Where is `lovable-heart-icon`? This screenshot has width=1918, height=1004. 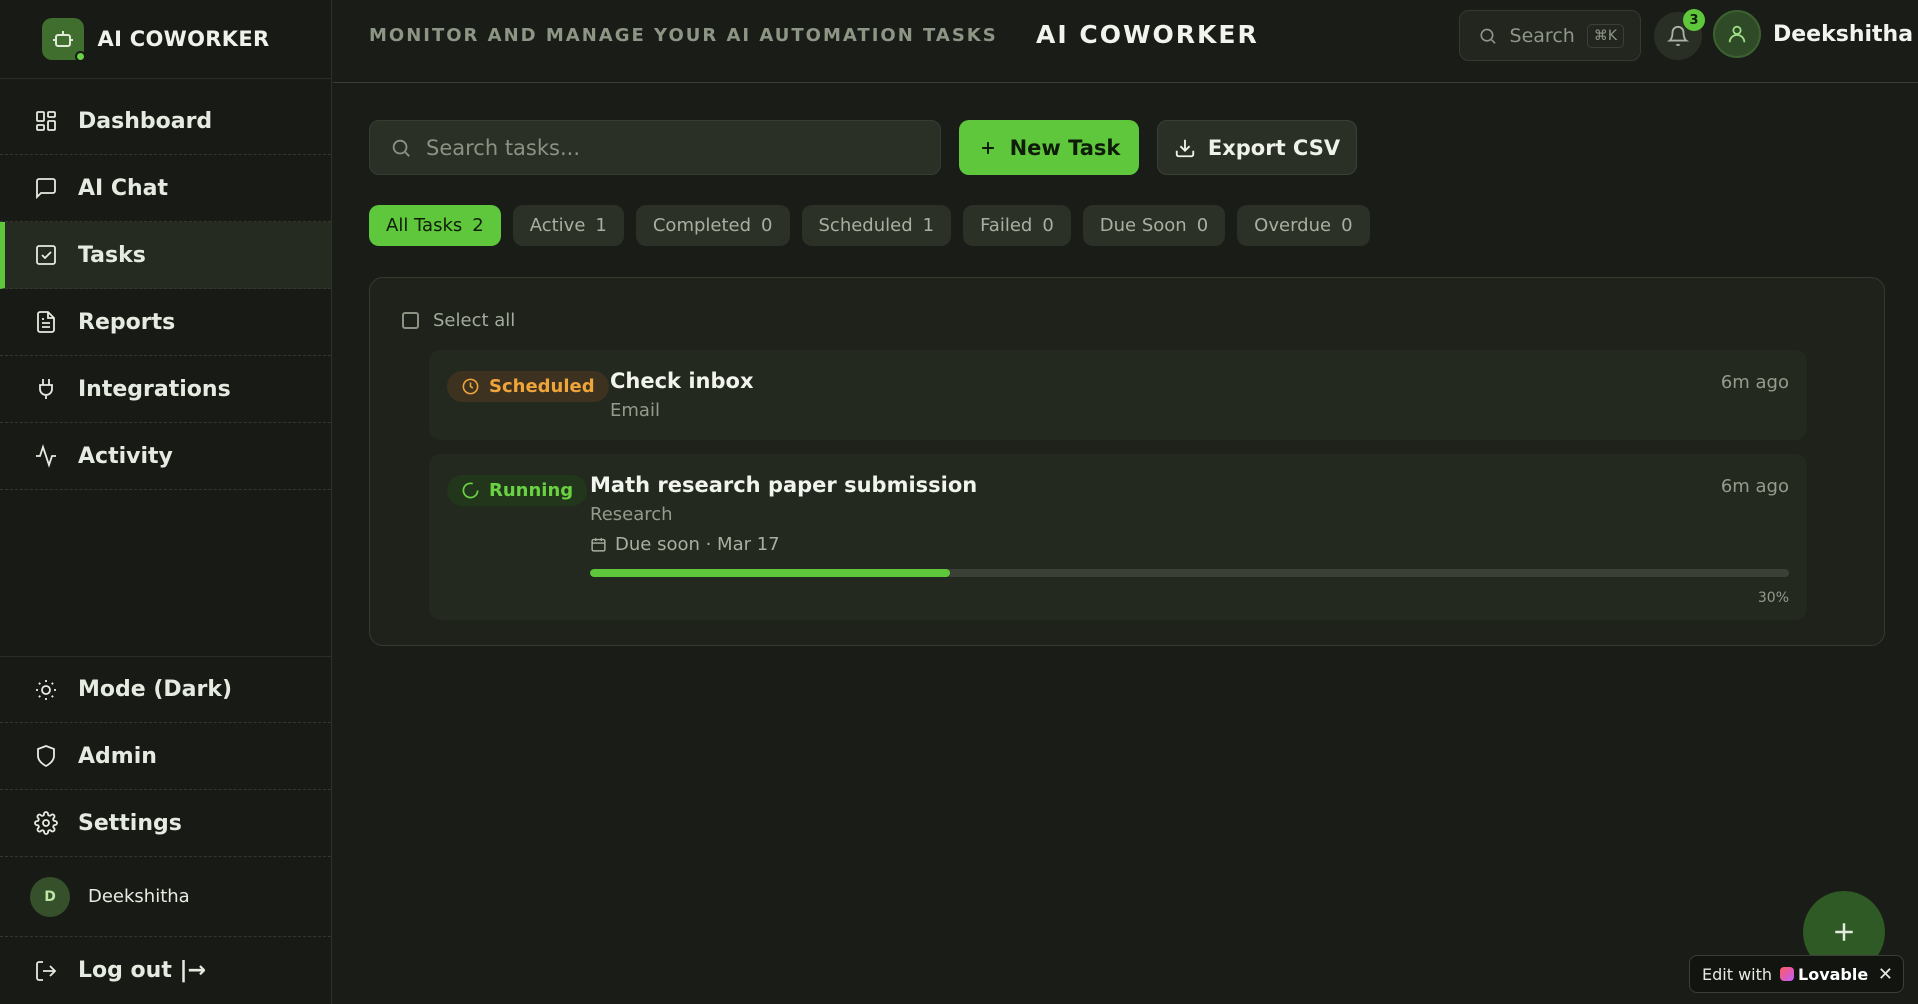 lovable-heart-icon is located at coordinates (1787, 974).